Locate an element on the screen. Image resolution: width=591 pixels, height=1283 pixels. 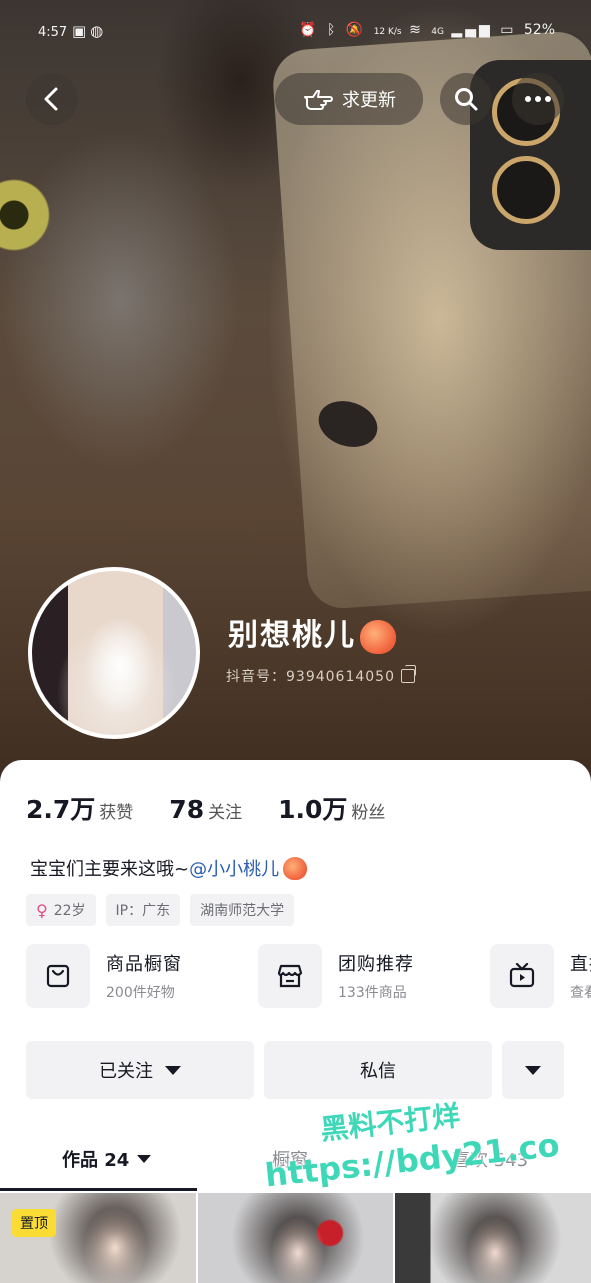
age-tag: ♀ 22岁 is located at coordinates (61, 910).